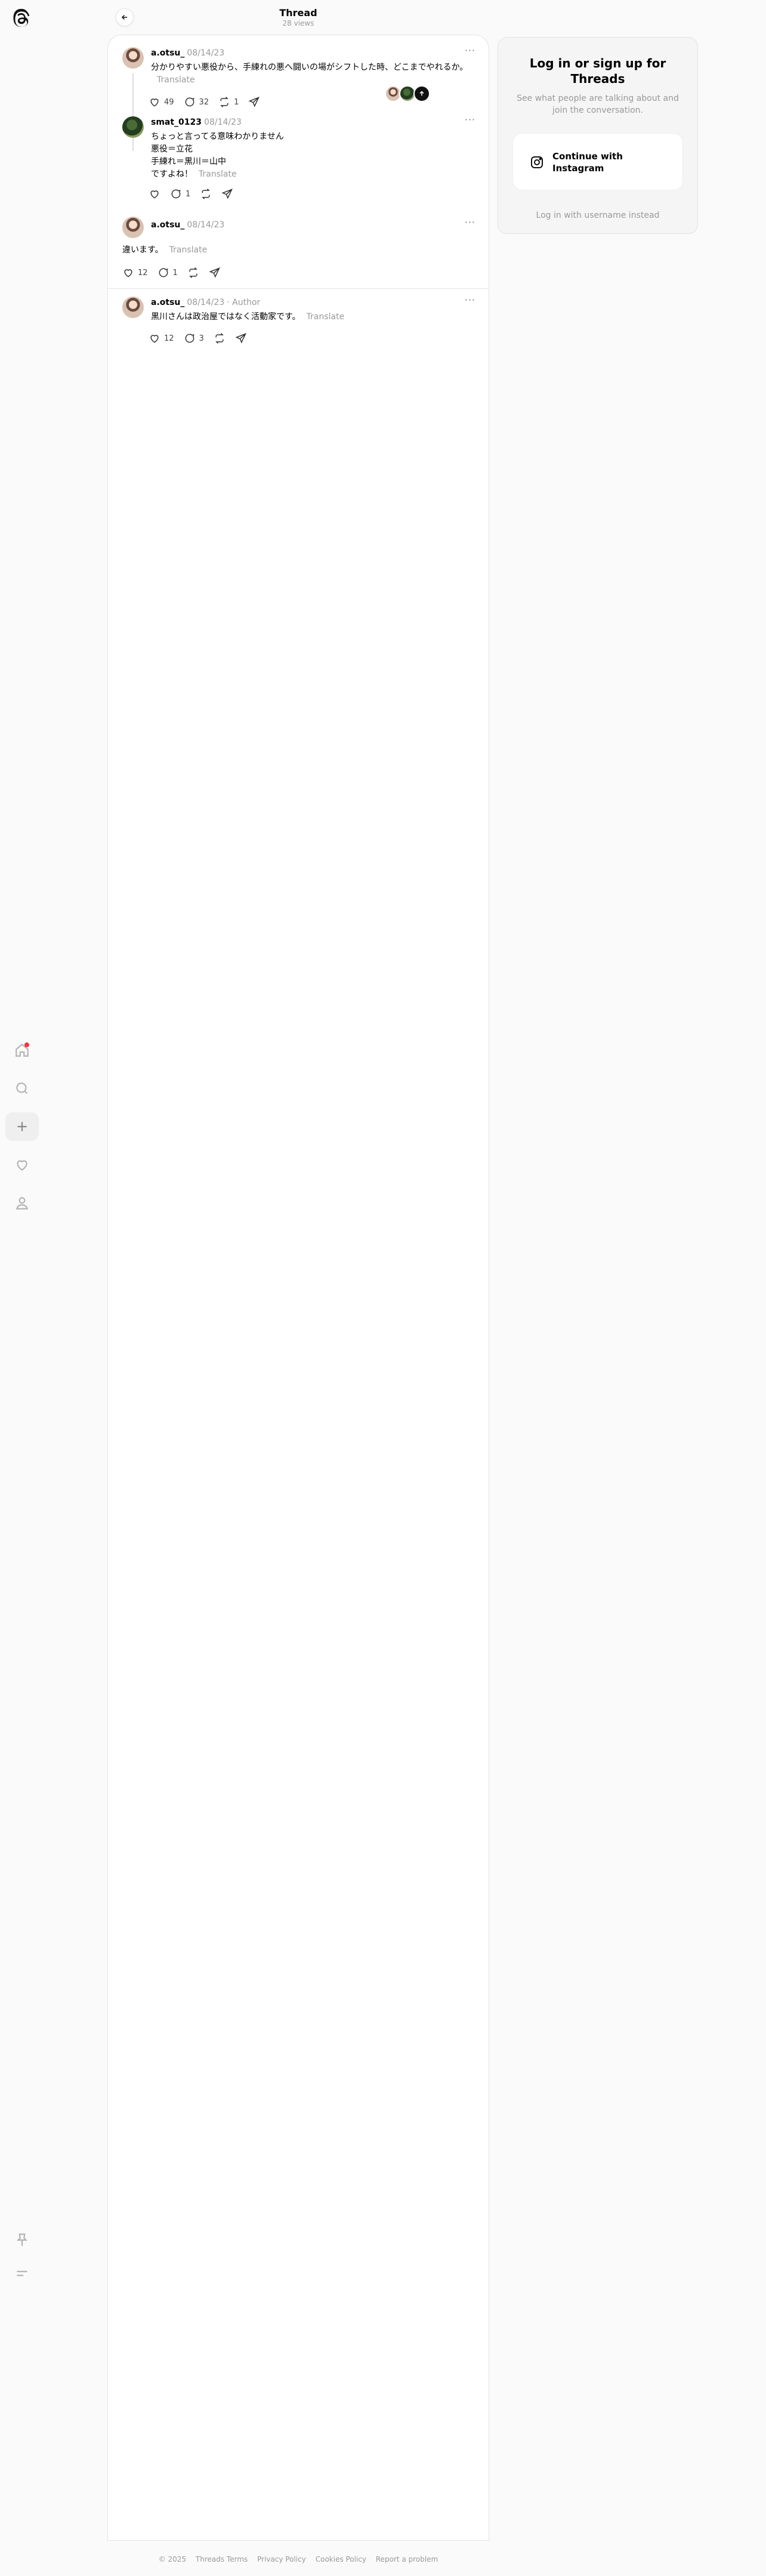 This screenshot has width=766, height=2576. Describe the element at coordinates (26, 1044) in the screenshot. I see `notification-dot` at that location.